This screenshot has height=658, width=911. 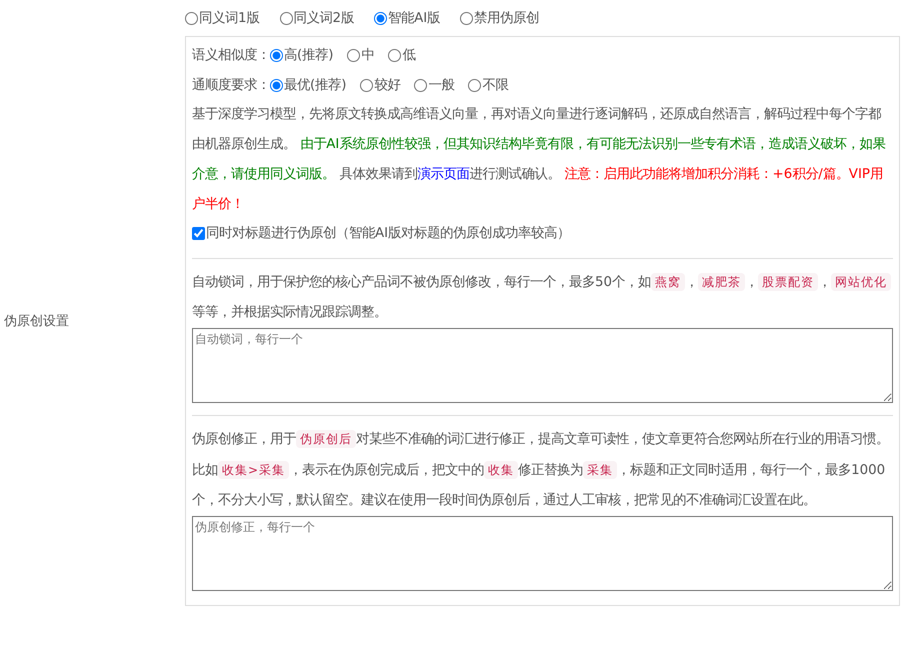 I want to click on radio-label: 同义词2版, so click(x=324, y=18).